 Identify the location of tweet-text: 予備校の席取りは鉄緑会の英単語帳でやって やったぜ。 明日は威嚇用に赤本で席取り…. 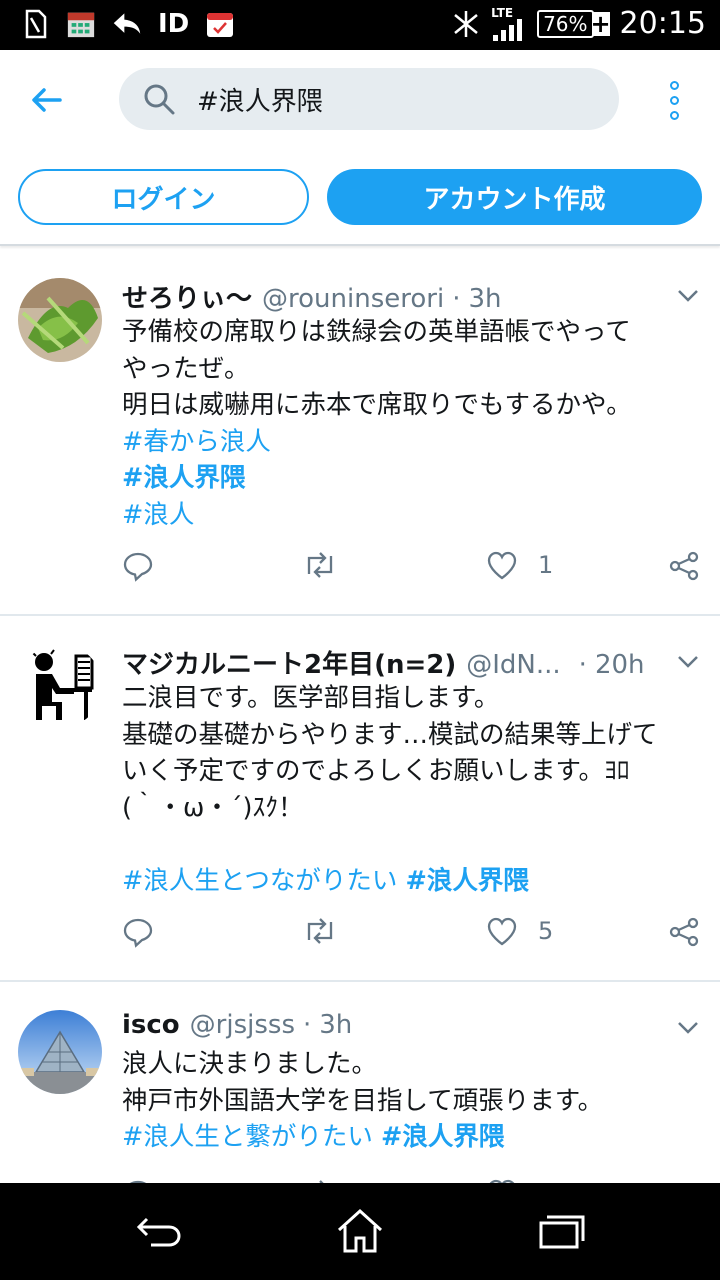
(377, 423).